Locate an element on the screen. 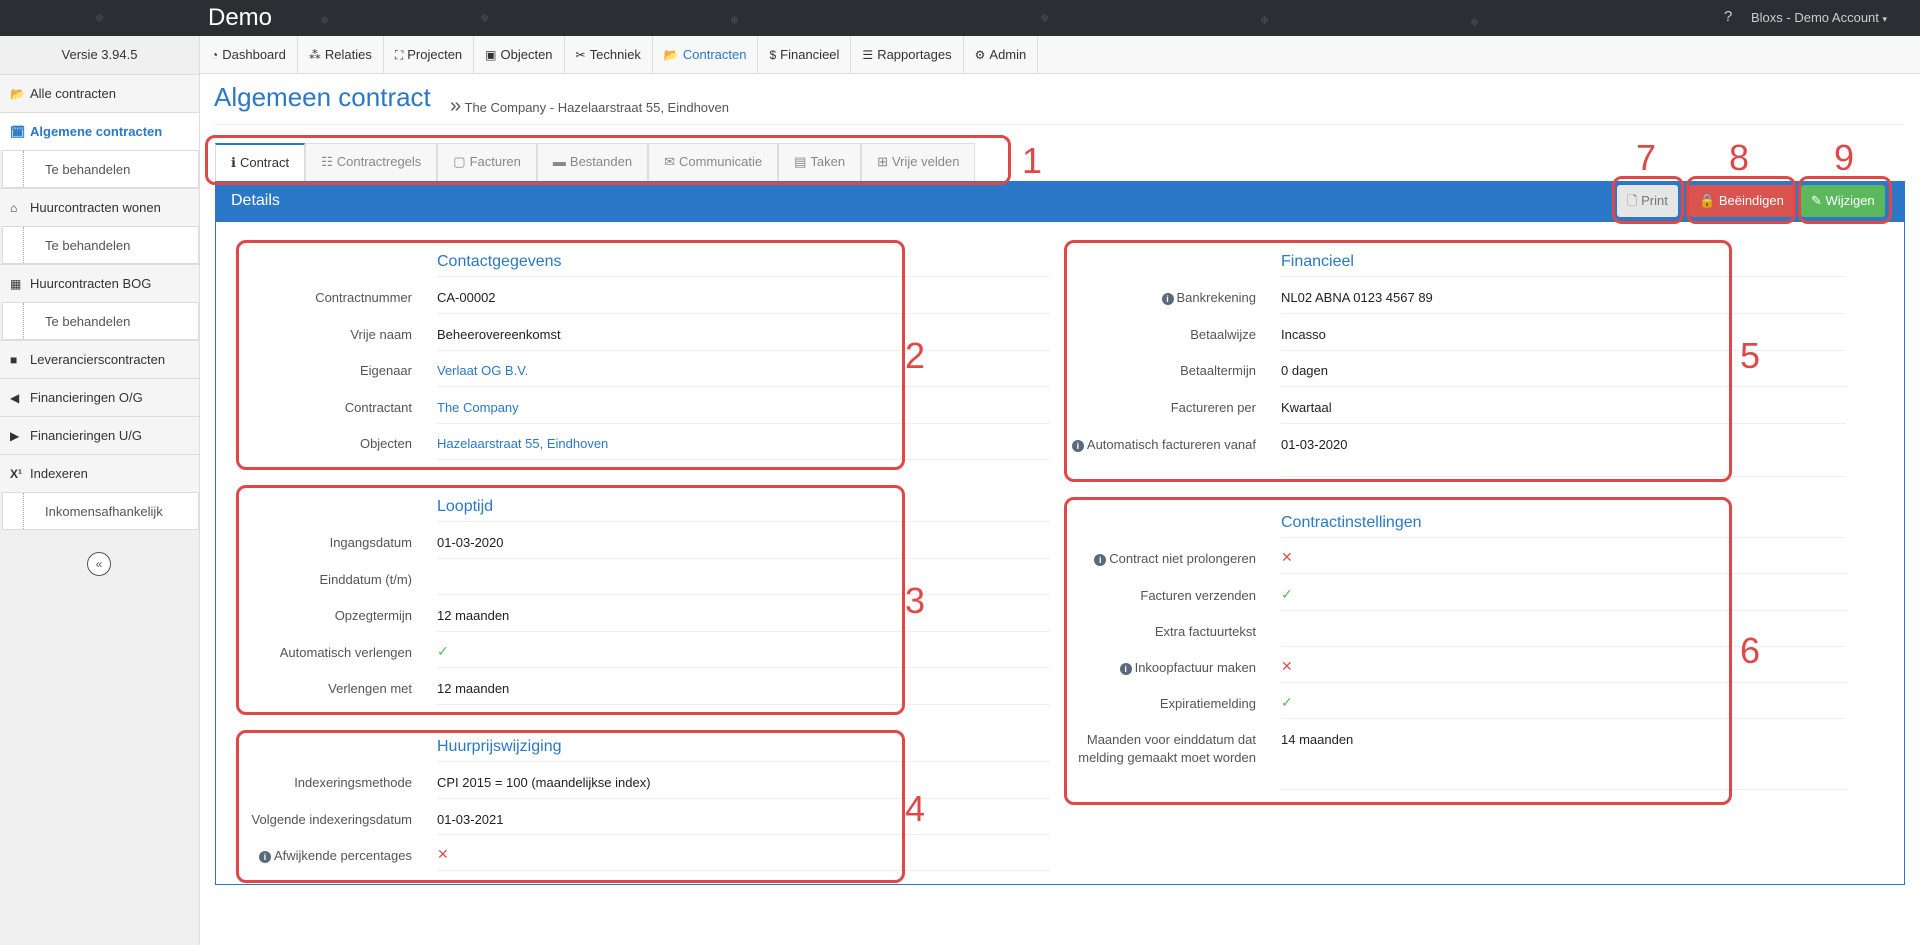 Image resolution: width=1920 pixels, height=945 pixels. sidebar-item-financieringen-og: ◀ Financieringen O/G is located at coordinates (99, 397).